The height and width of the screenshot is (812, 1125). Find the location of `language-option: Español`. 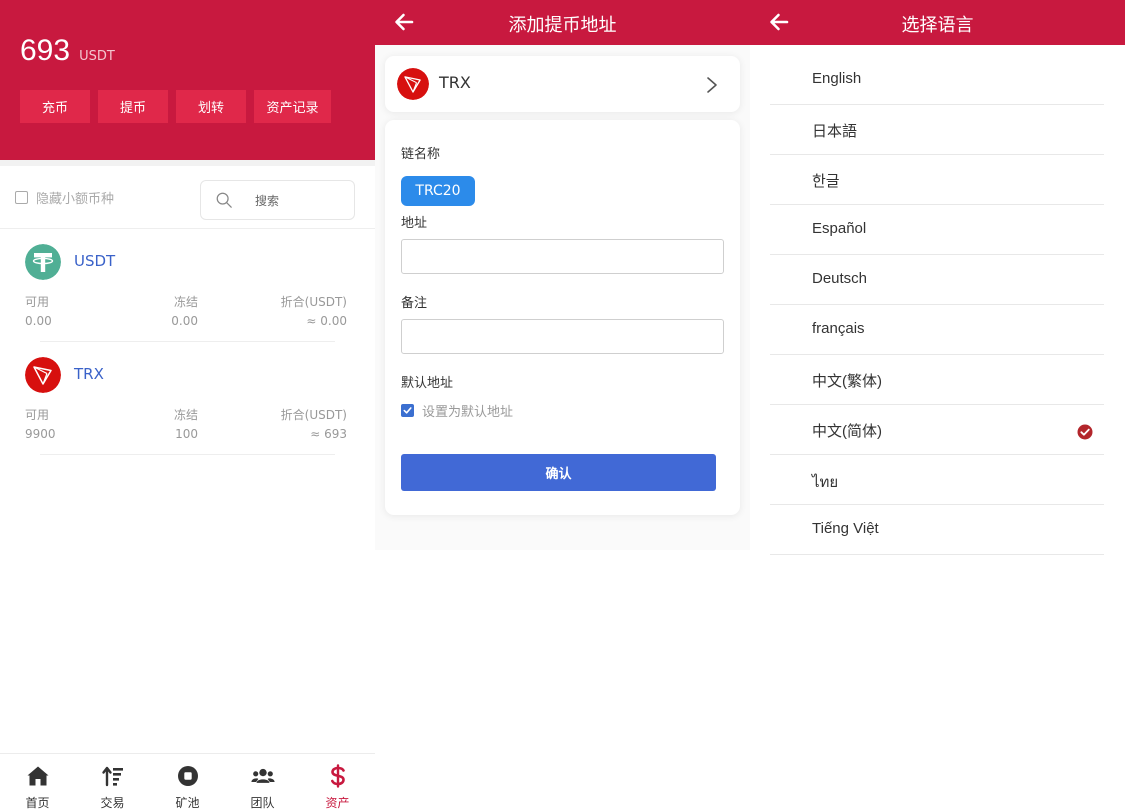

language-option: Español is located at coordinates (937, 230).